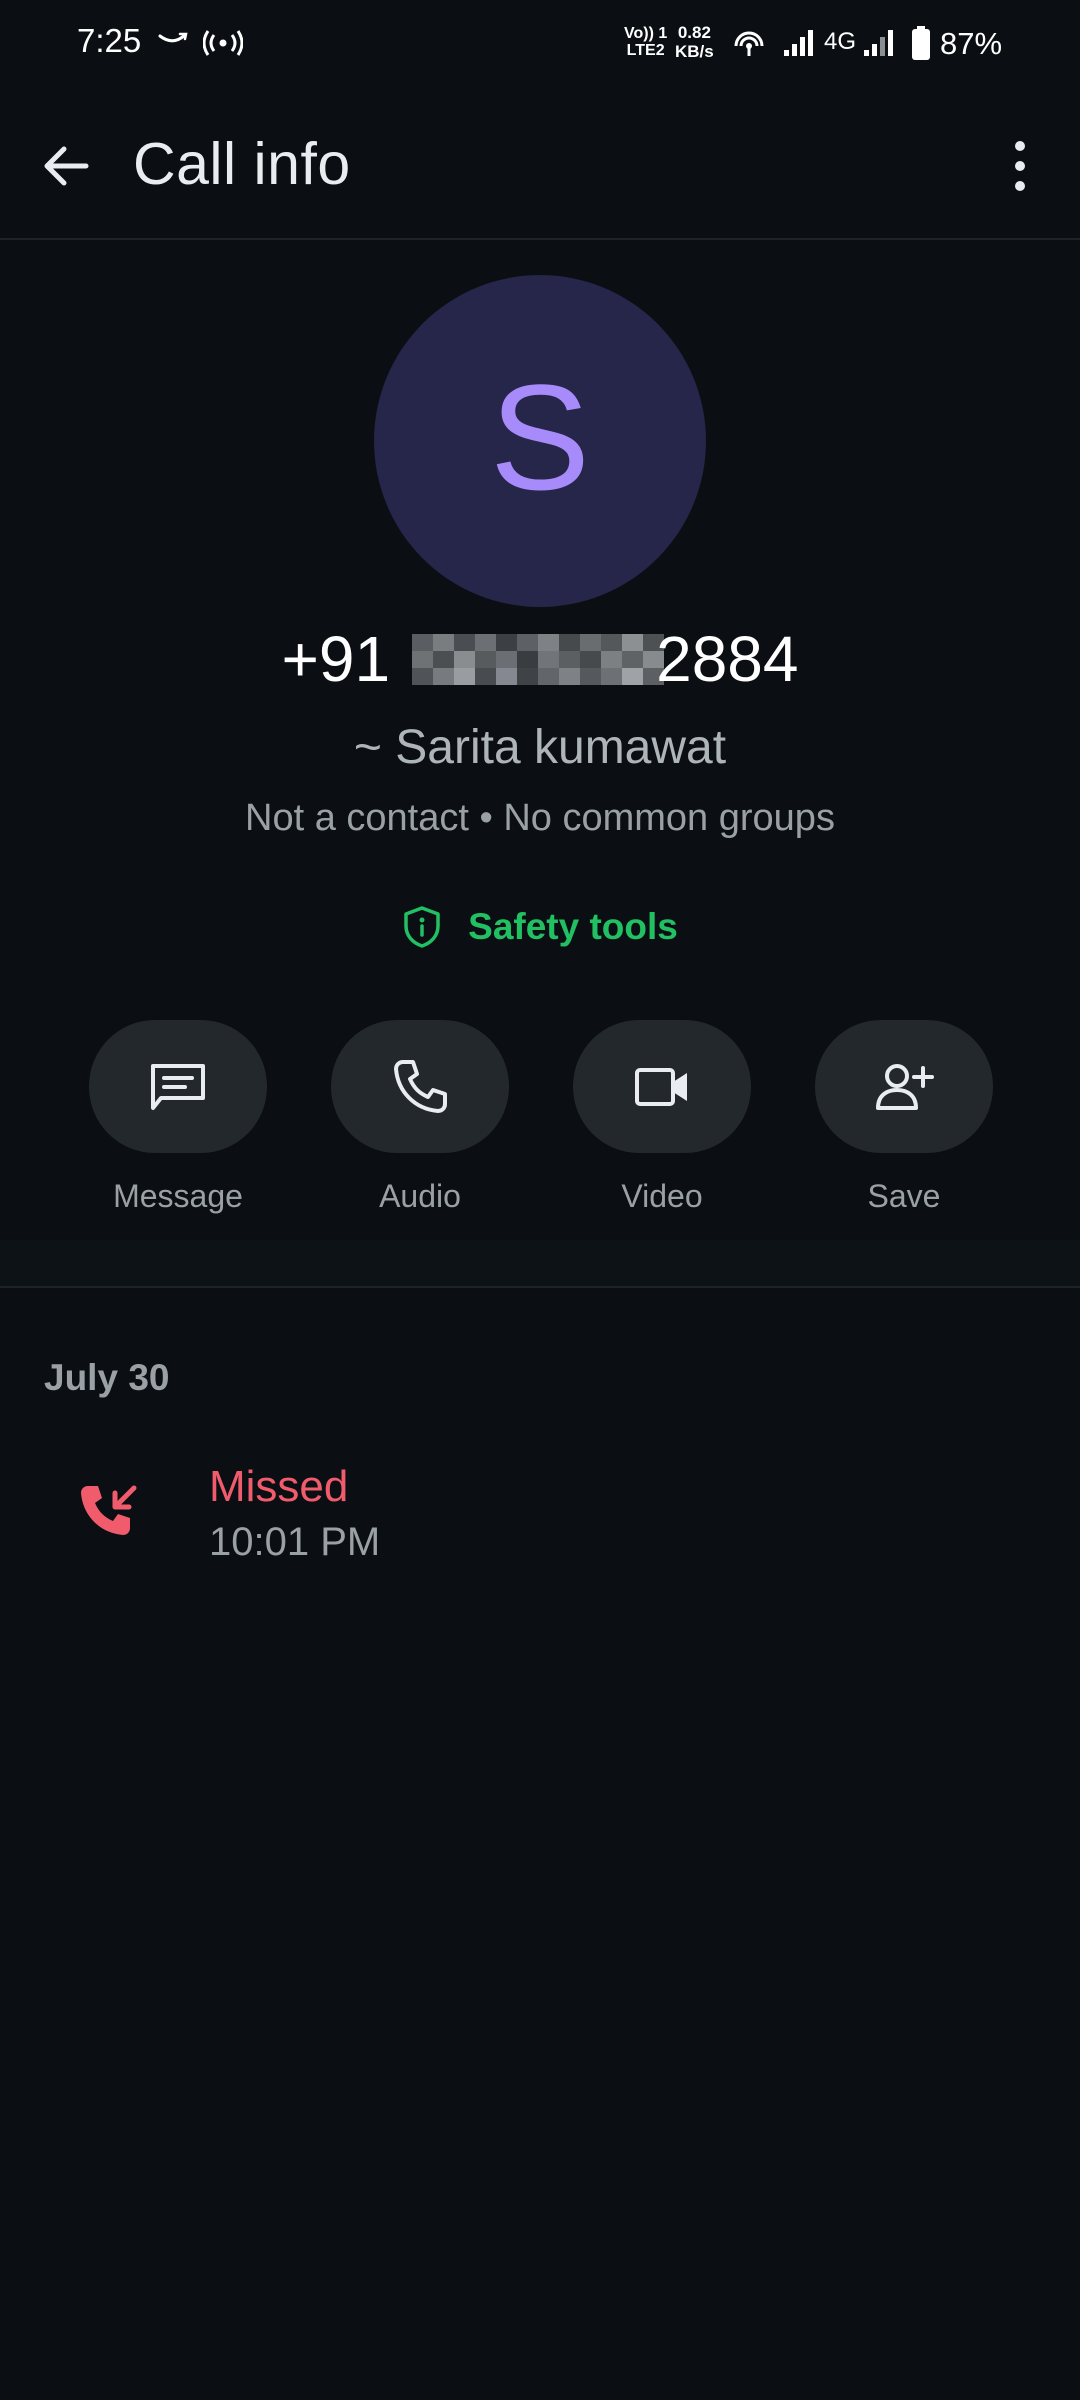 The image size is (1080, 2400). I want to click on phone-suffix: 2884, so click(727, 659).